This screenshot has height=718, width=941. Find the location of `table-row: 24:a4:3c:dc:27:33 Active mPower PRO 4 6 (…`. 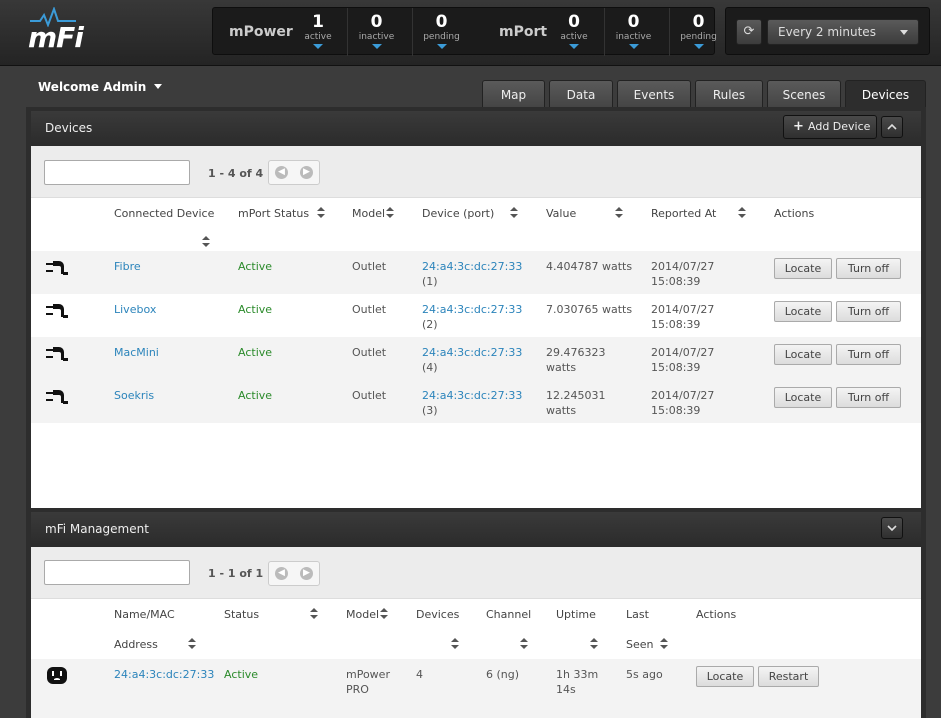

table-row: 24:a4:3c:dc:27:33 Active mPower PRO 4 6 (… is located at coordinates (476, 688).